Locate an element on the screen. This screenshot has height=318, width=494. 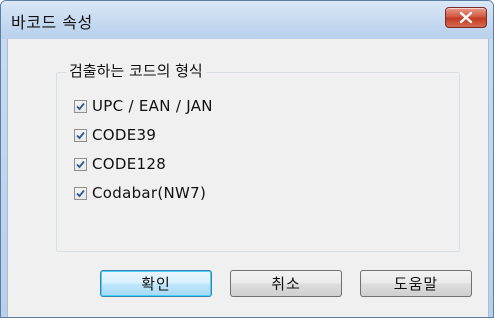
close-icon is located at coordinates (466, 17).